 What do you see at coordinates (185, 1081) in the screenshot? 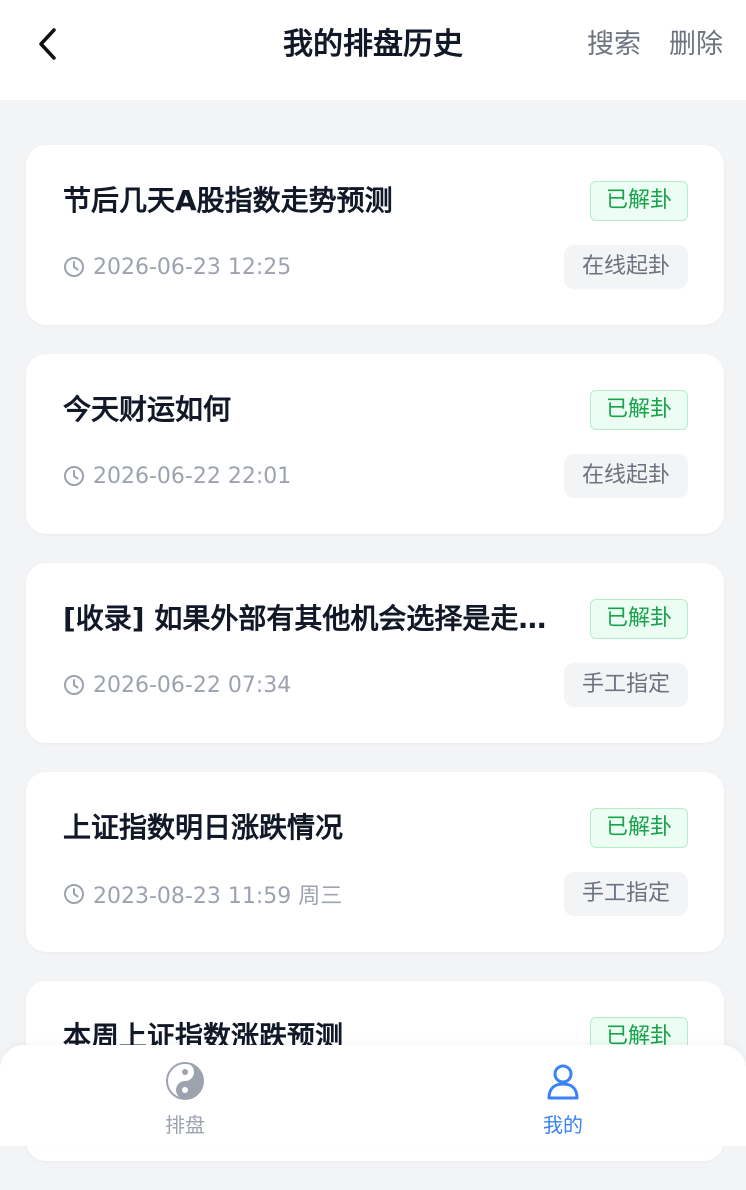
I see `yin-yang-icon` at bounding box center [185, 1081].